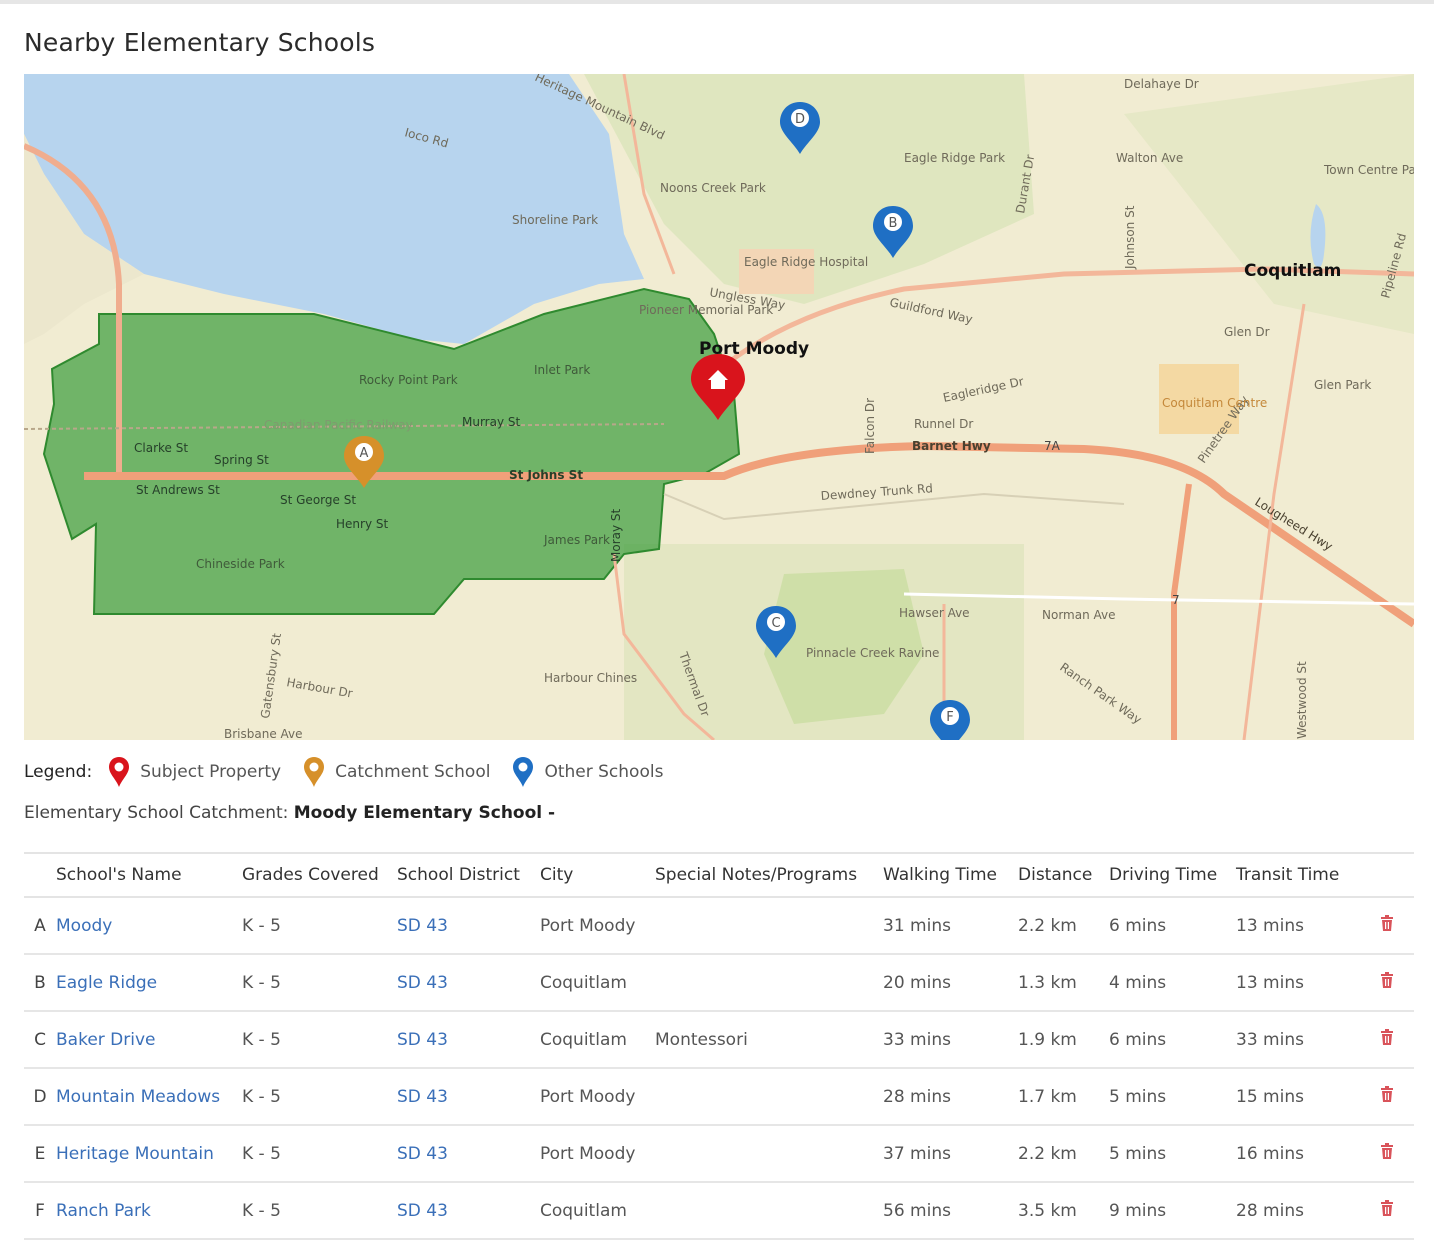 The height and width of the screenshot is (1246, 1434). Describe the element at coordinates (1292, 271) in the screenshot. I see `label-coquitlam: Coquitlam` at that location.